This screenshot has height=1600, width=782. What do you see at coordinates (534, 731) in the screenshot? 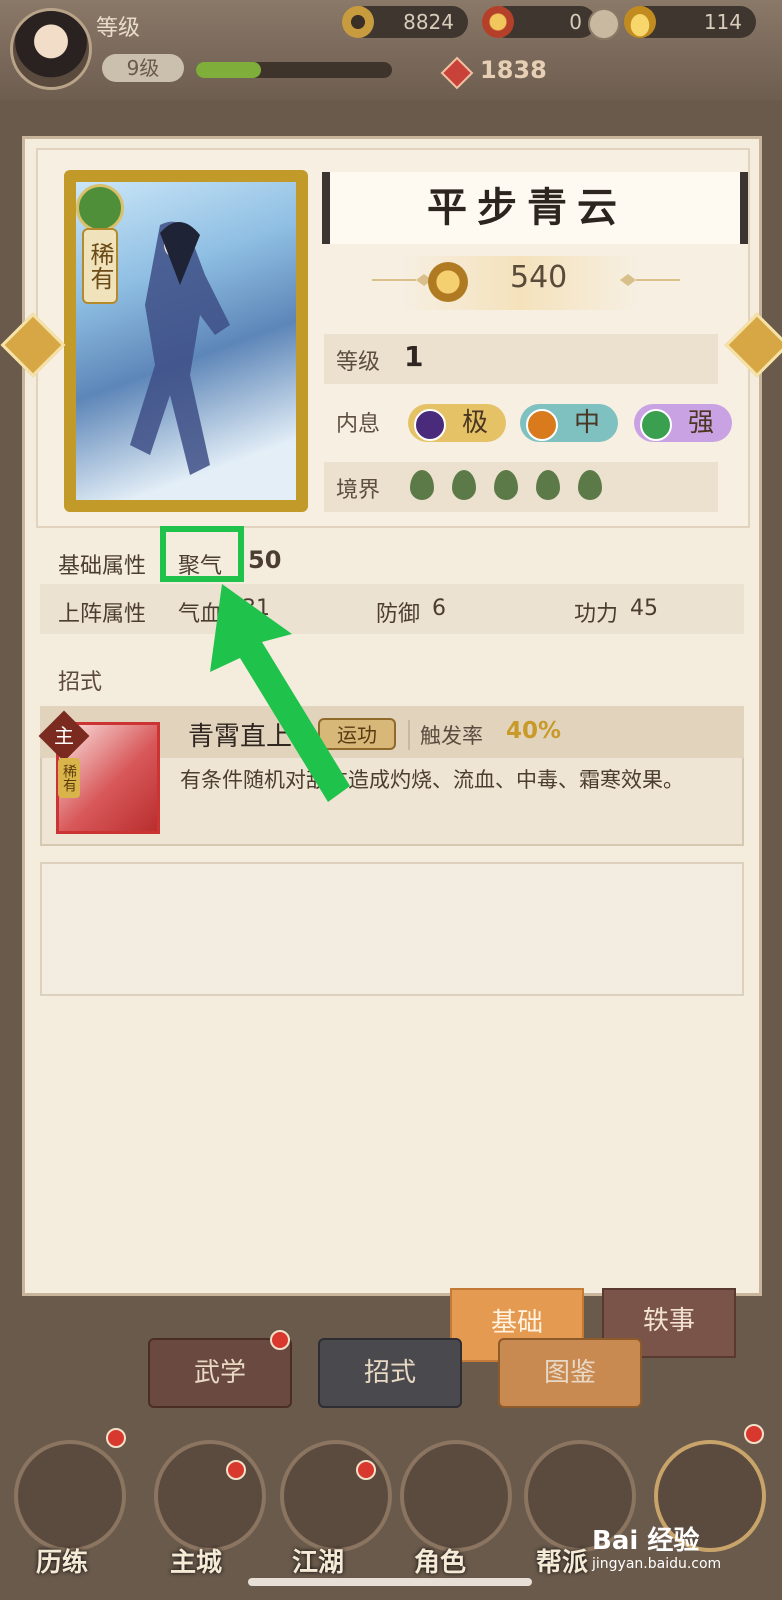
I see `skill-trigger-value: 40%` at bounding box center [534, 731].